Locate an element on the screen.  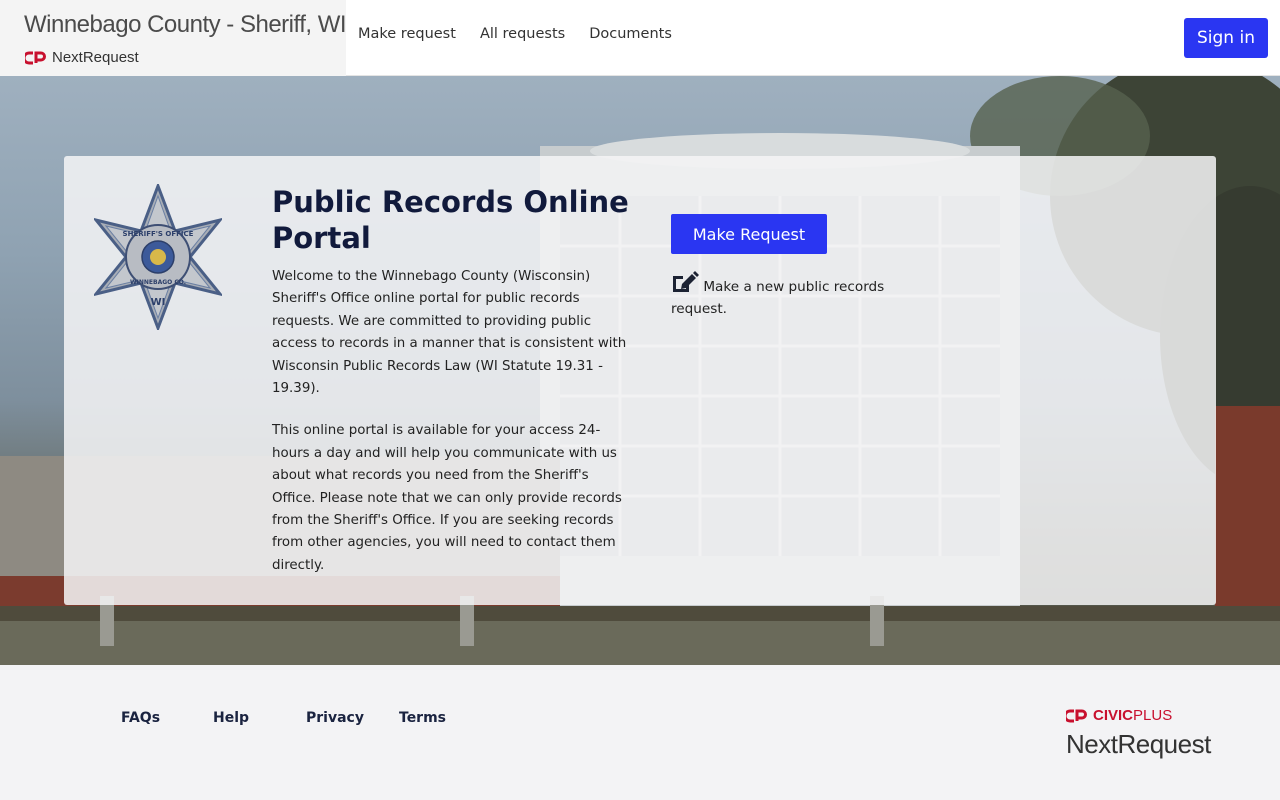
make-request-description: Make a new public records request. is located at coordinates (791, 295).